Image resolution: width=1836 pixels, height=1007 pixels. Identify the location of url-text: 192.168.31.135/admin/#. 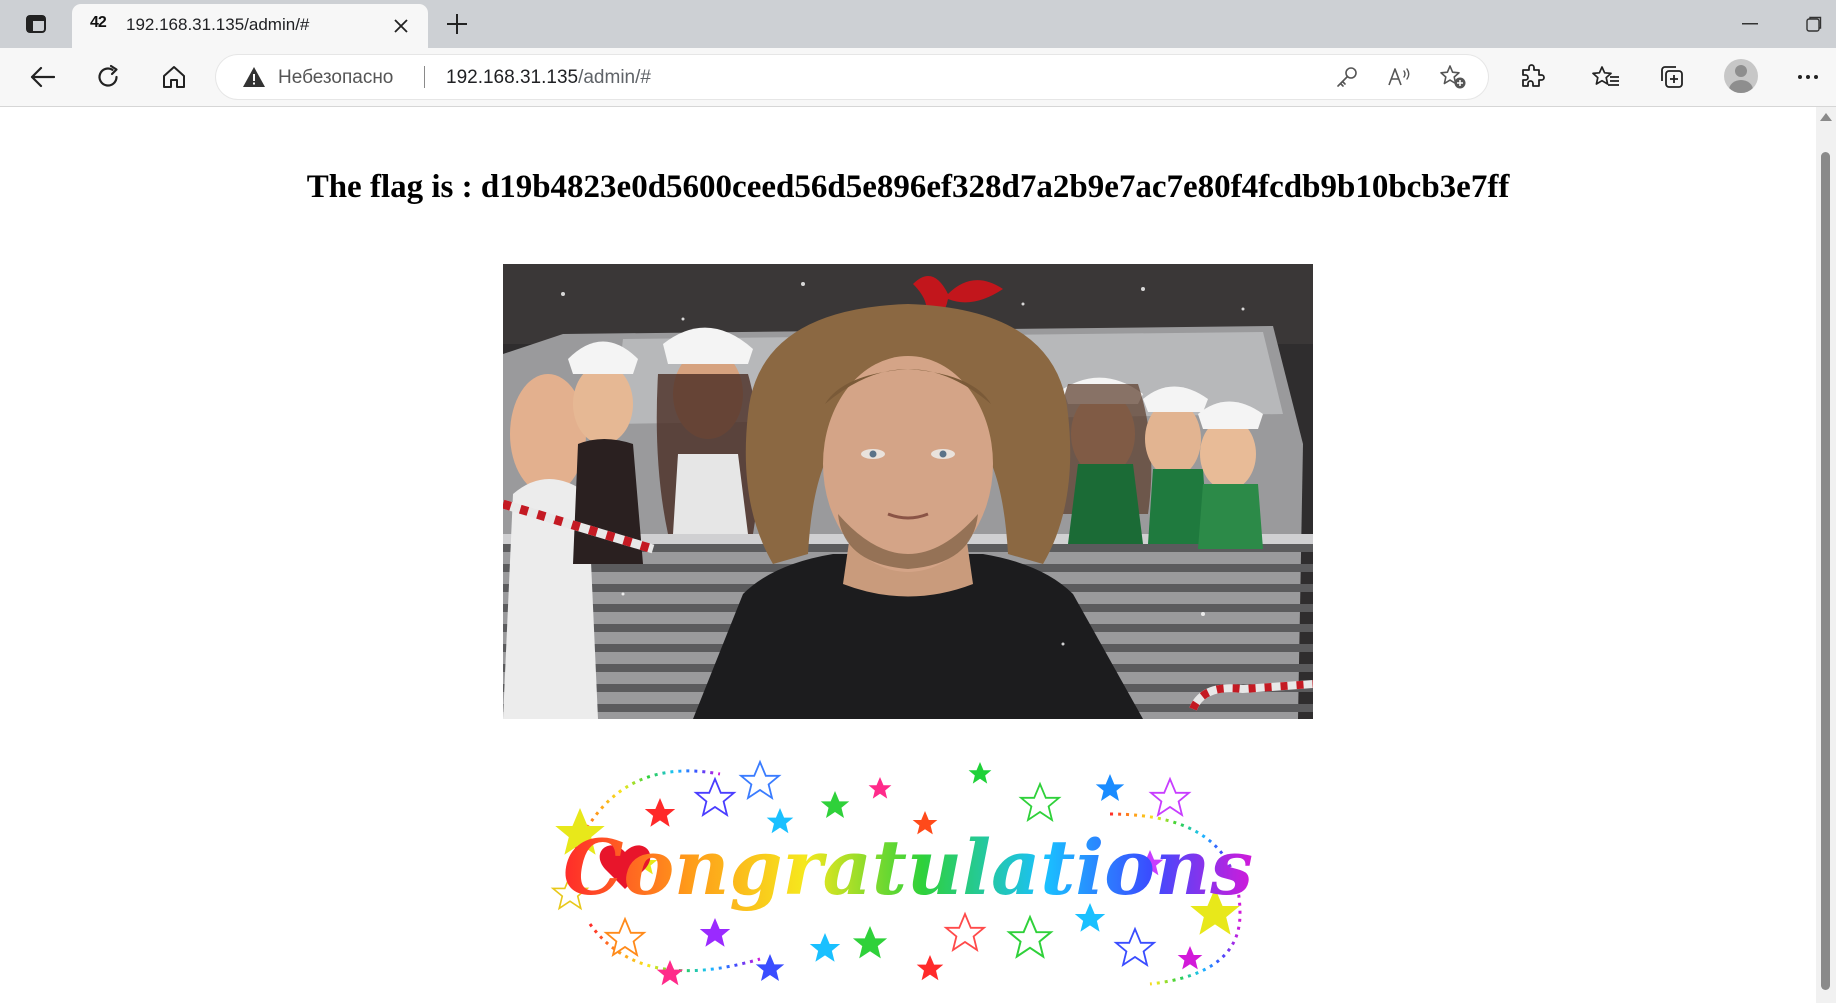
(548, 78).